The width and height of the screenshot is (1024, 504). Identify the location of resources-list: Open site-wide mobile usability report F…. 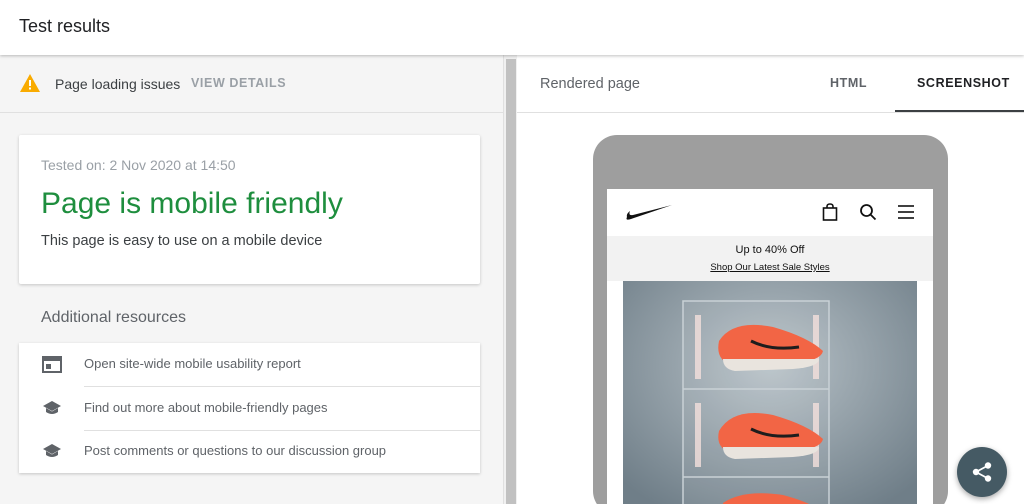
(249, 408).